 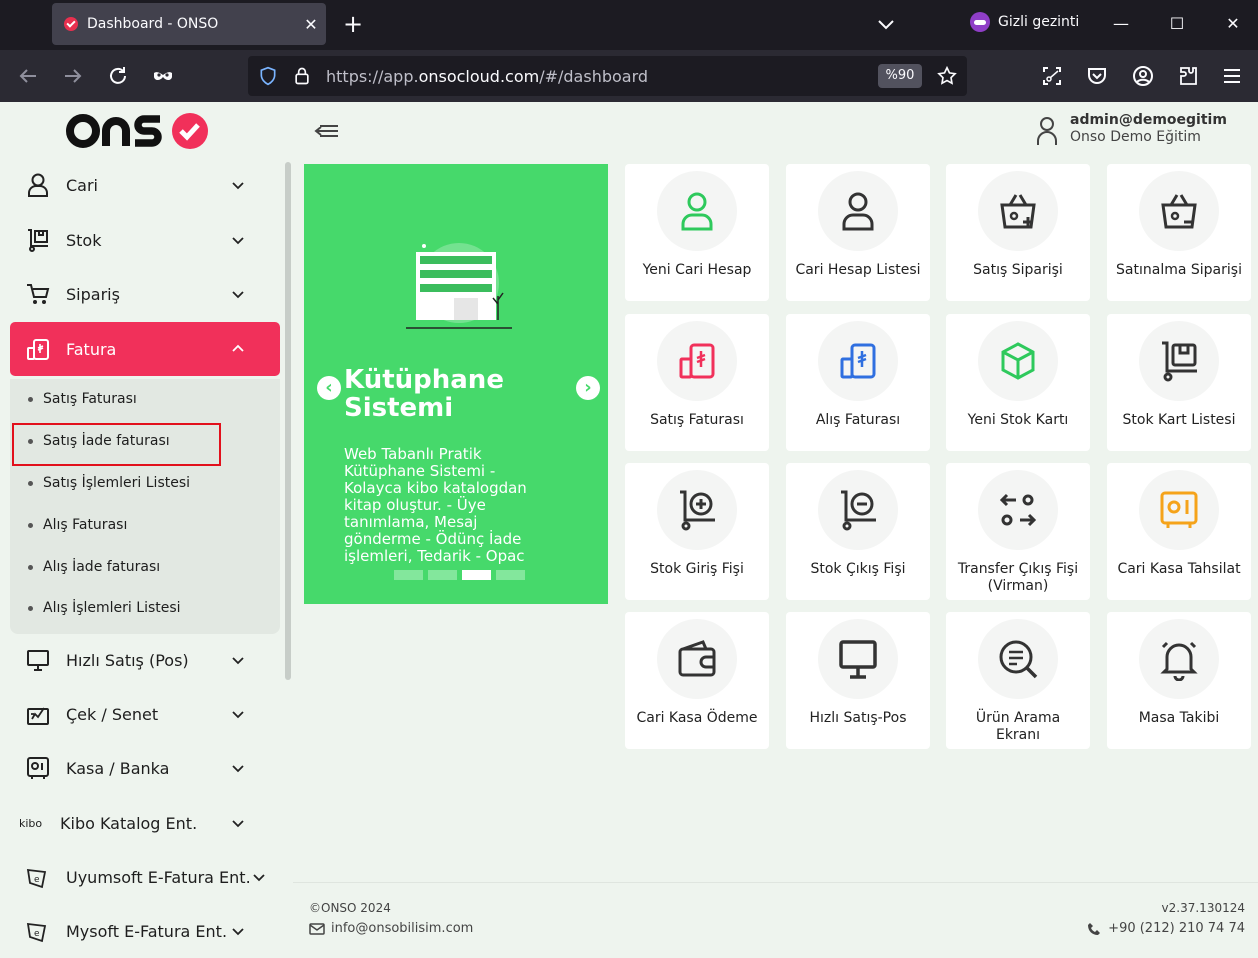 What do you see at coordinates (327, 131) in the screenshot?
I see `sidebar-collapse-icon` at bounding box center [327, 131].